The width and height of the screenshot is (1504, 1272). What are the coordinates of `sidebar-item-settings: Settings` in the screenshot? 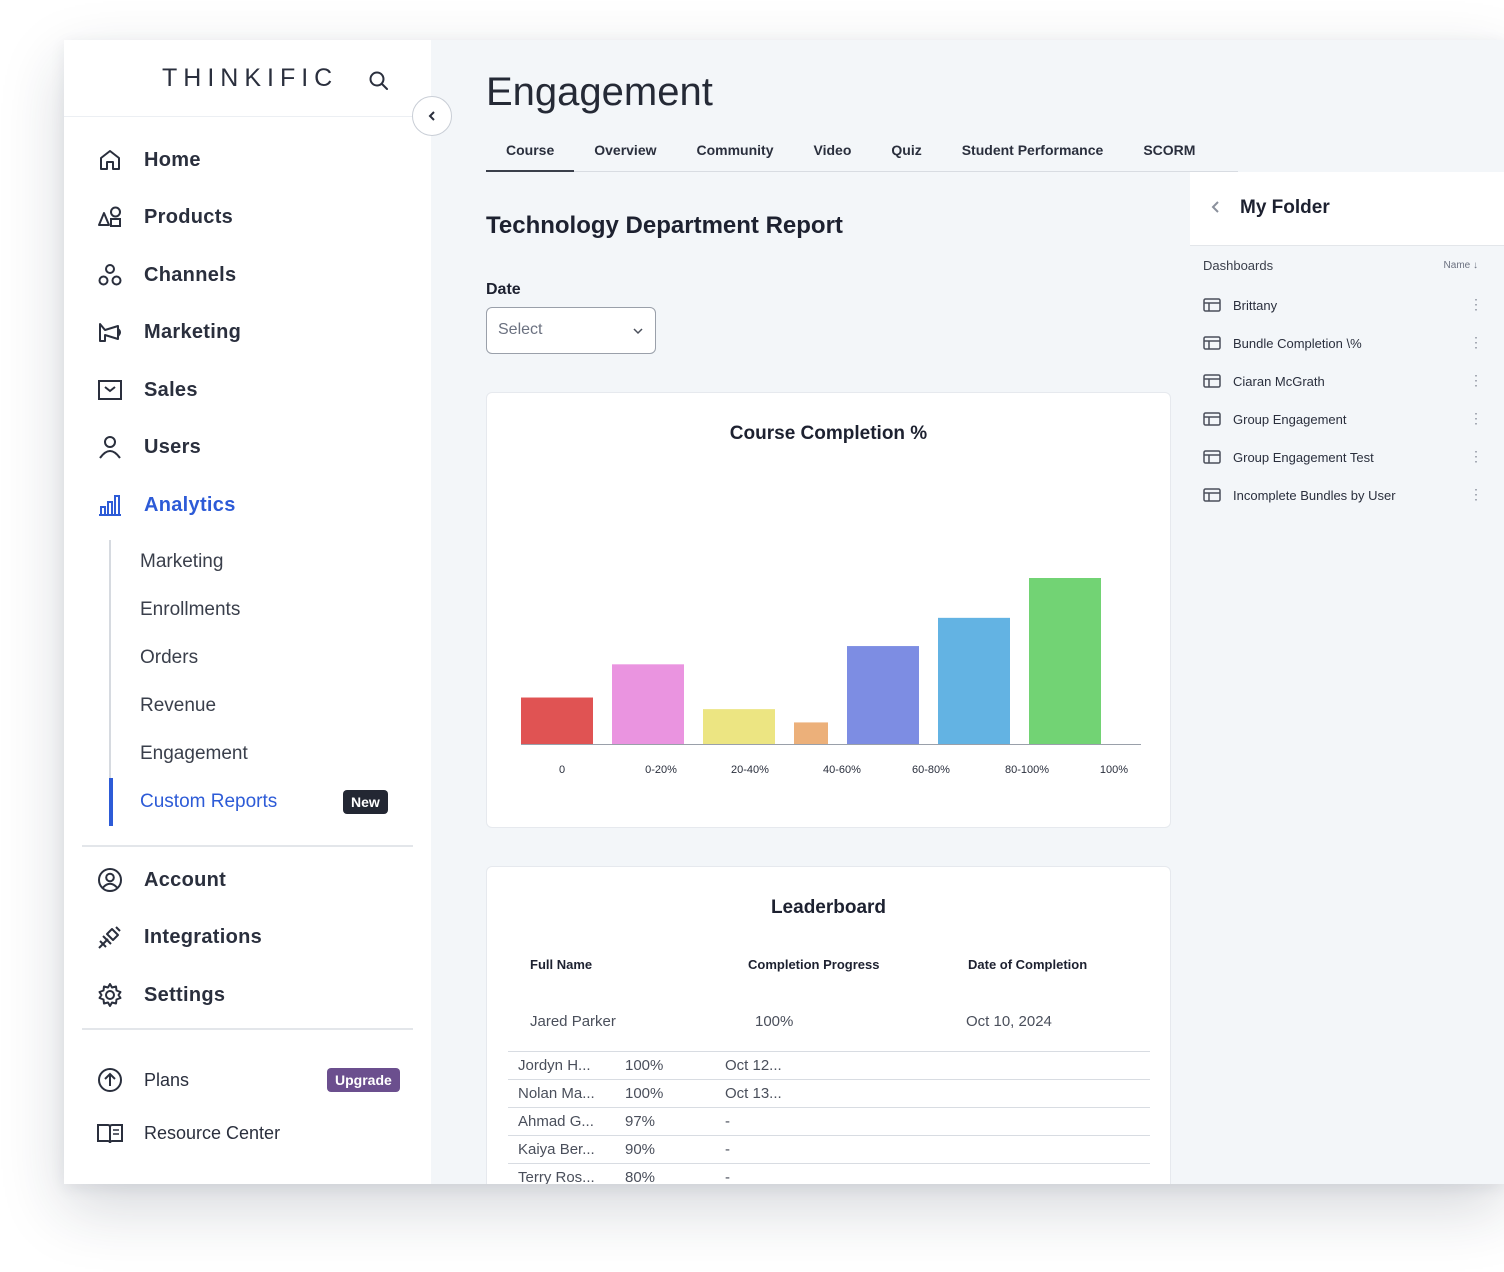 It's located at (160, 995).